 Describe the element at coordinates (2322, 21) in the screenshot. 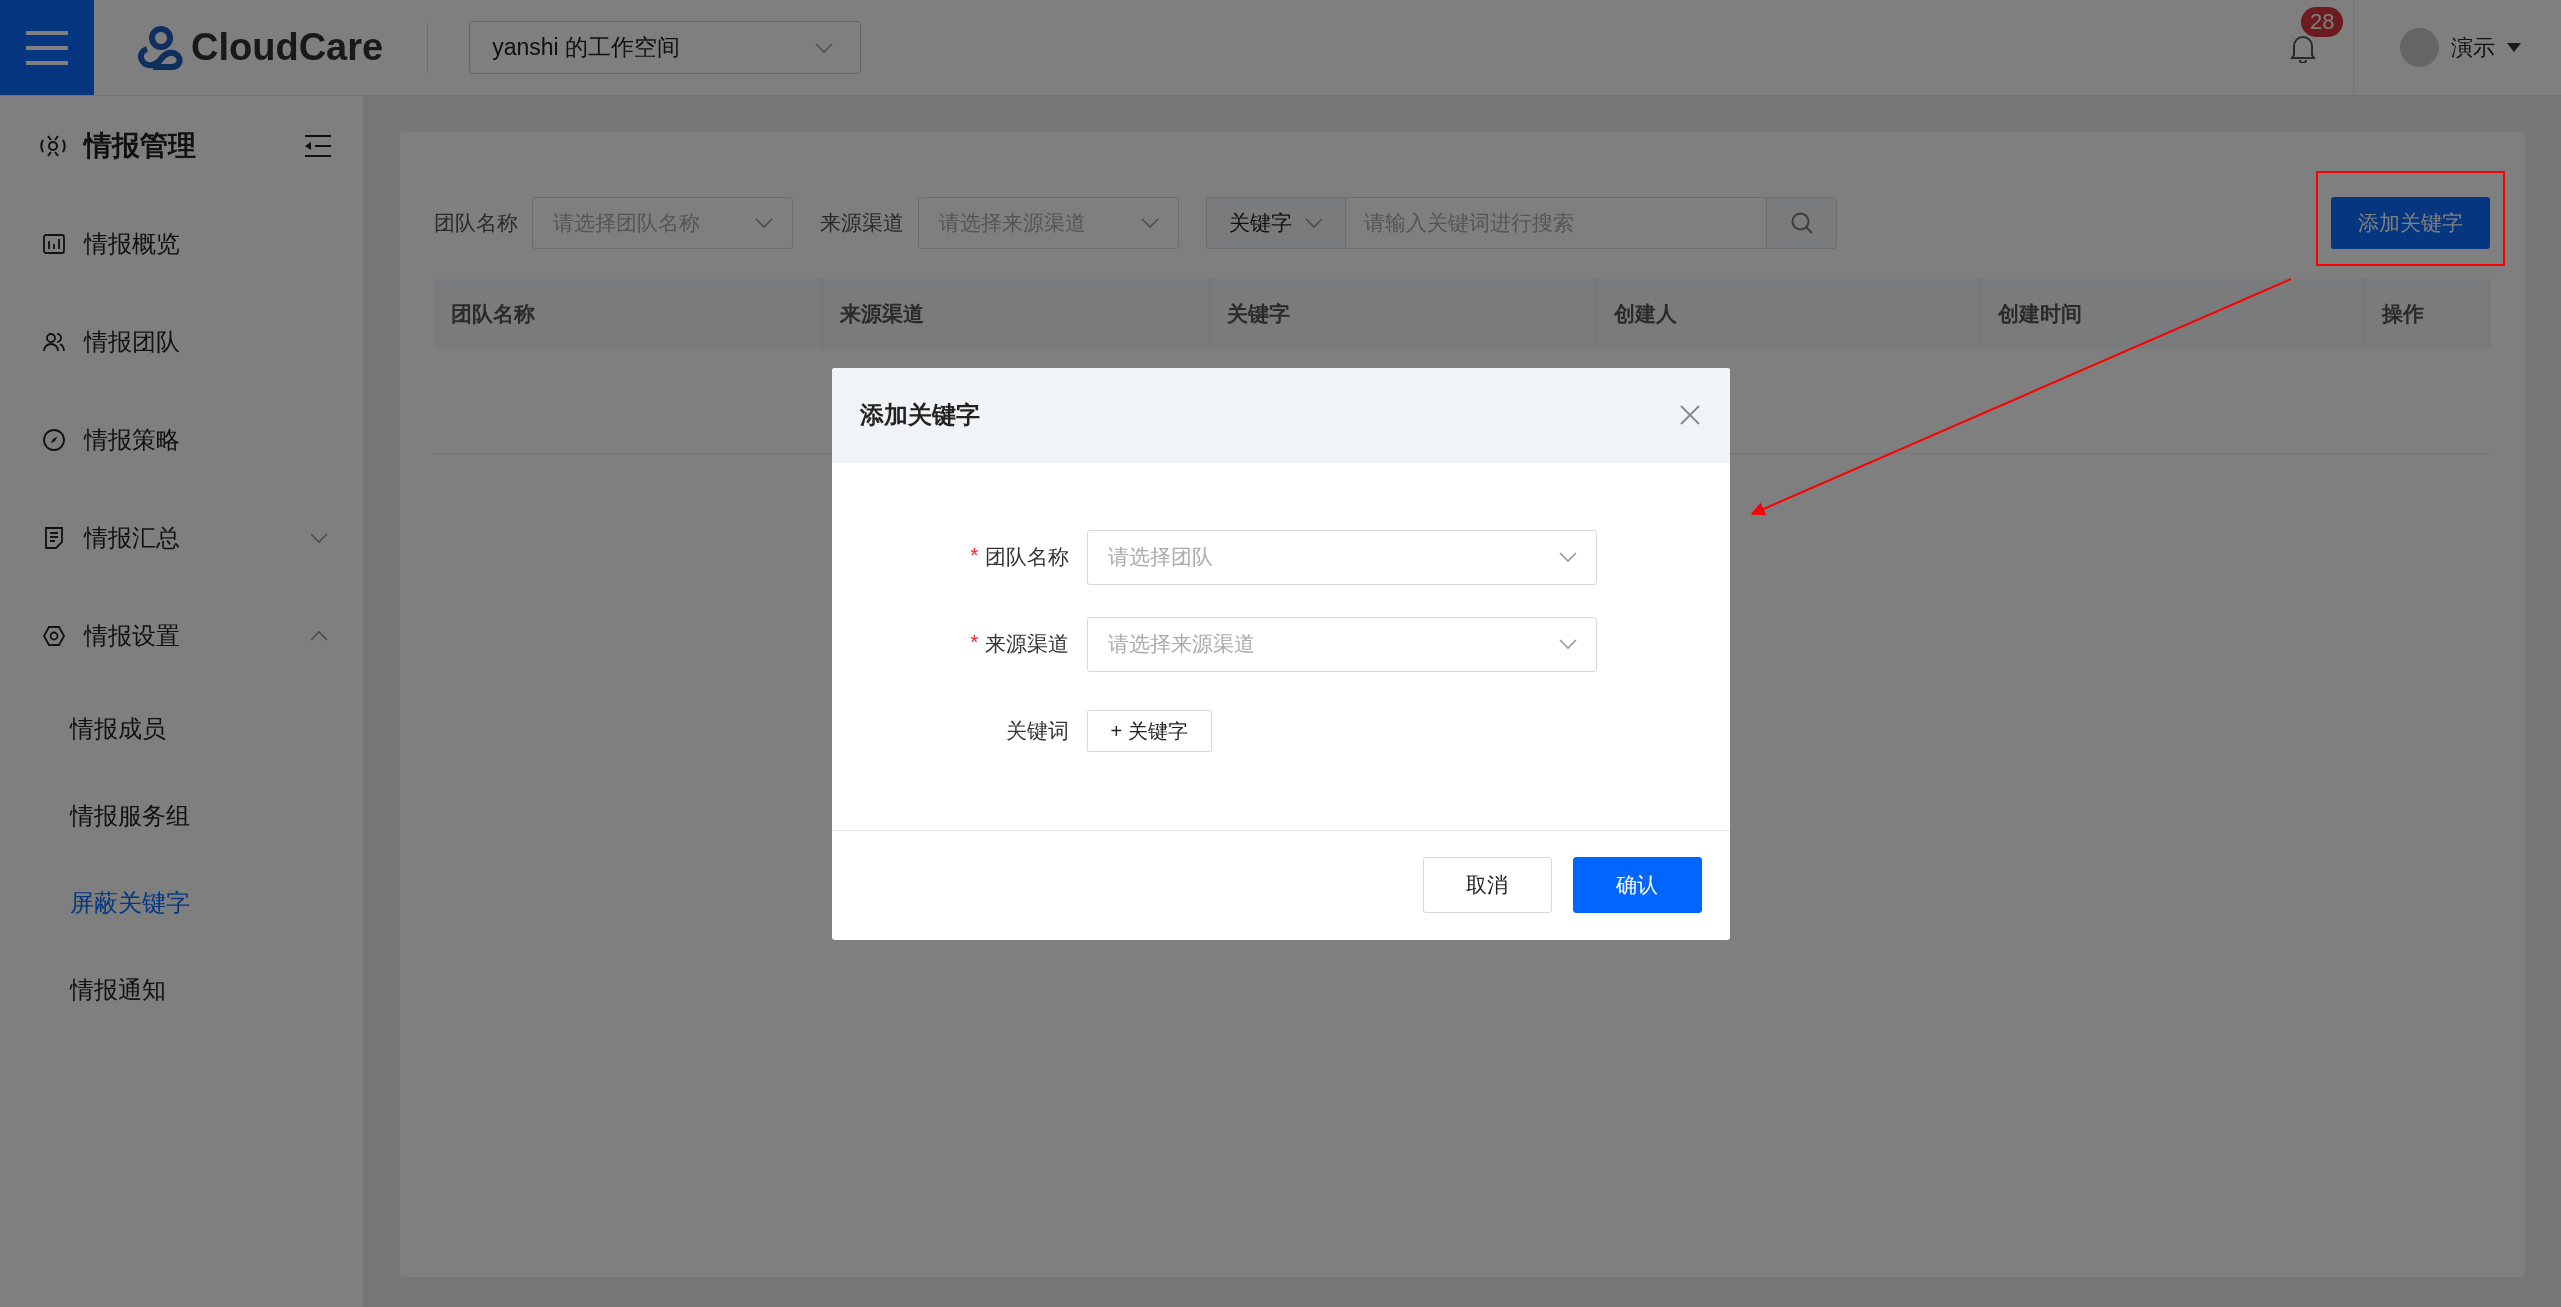

I see `notification-badge: 28` at that location.